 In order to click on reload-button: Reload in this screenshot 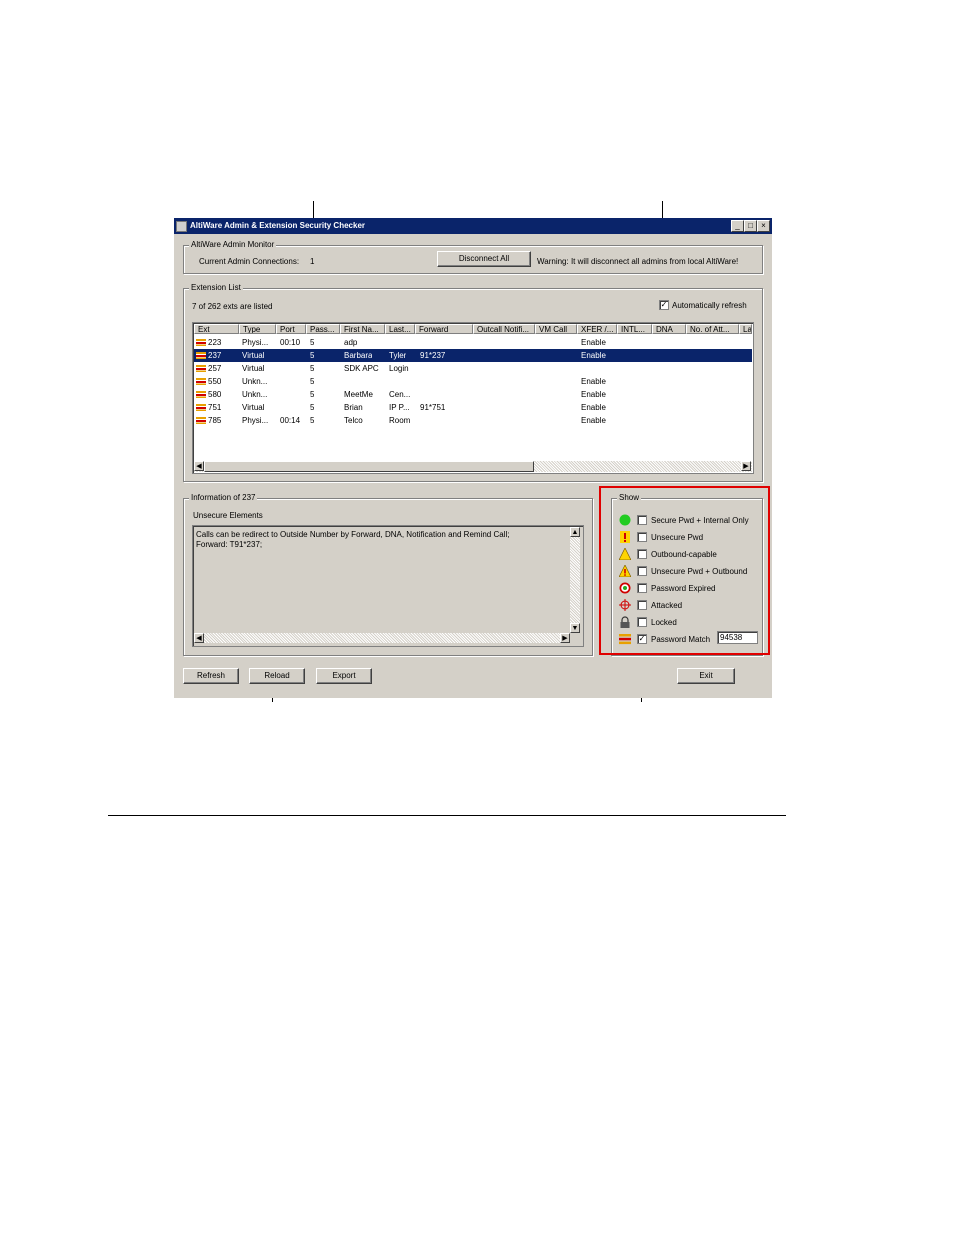, I will do `click(277, 676)`.